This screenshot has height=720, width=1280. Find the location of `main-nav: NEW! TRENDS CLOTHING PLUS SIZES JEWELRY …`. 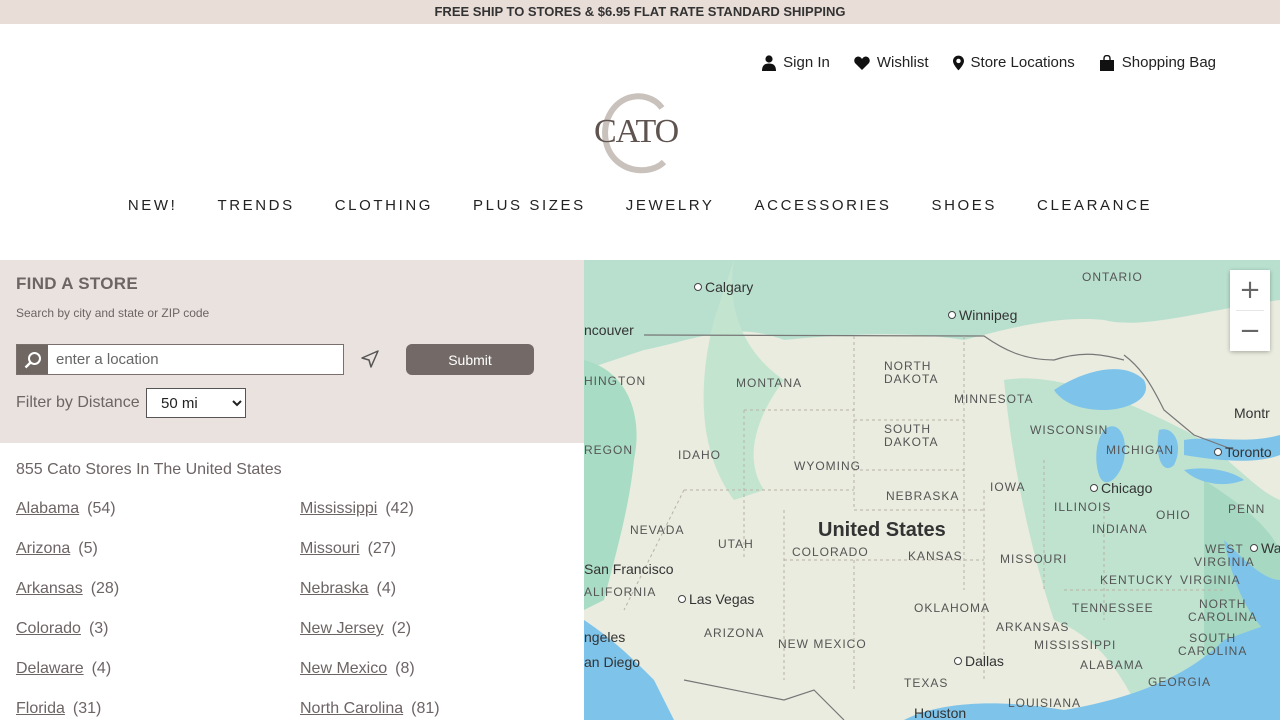

main-nav: NEW! TRENDS CLOTHING PLUS SIZES JEWELRY … is located at coordinates (640, 205).